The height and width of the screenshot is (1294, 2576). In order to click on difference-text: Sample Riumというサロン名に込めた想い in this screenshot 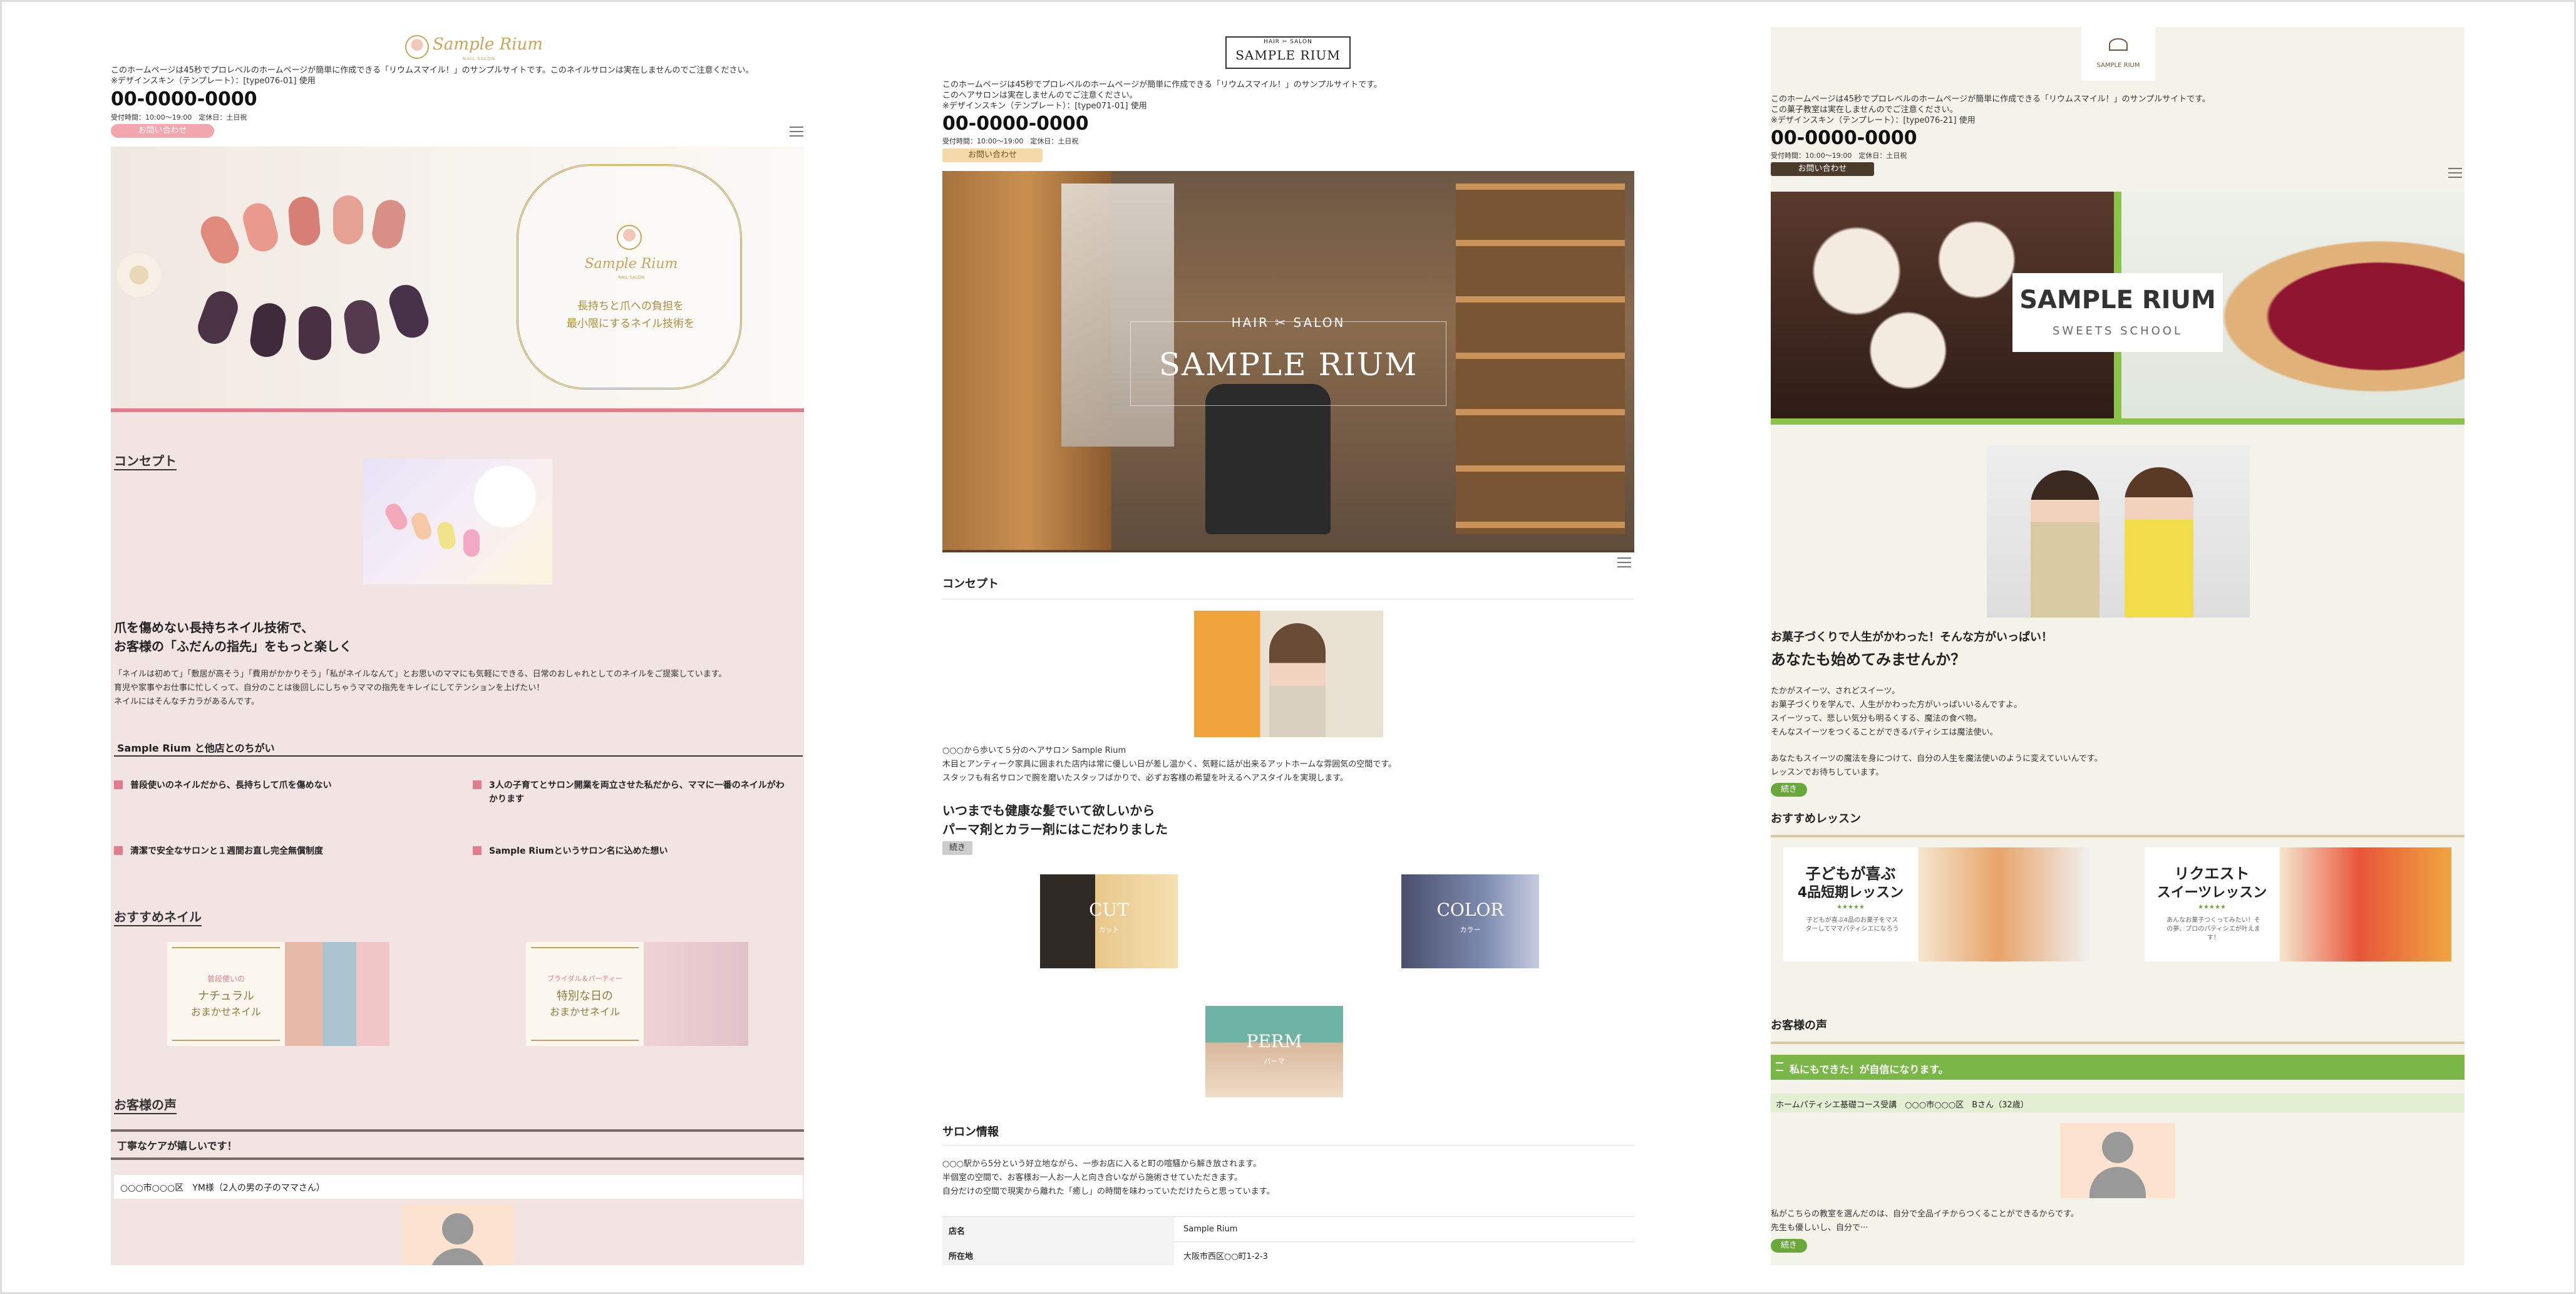, I will do `click(579, 851)`.